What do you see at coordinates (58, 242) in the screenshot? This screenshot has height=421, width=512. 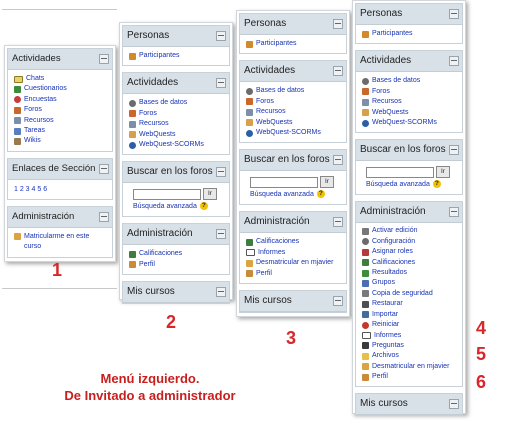 I see `admin-item: Matricularme en este curso` at bounding box center [58, 242].